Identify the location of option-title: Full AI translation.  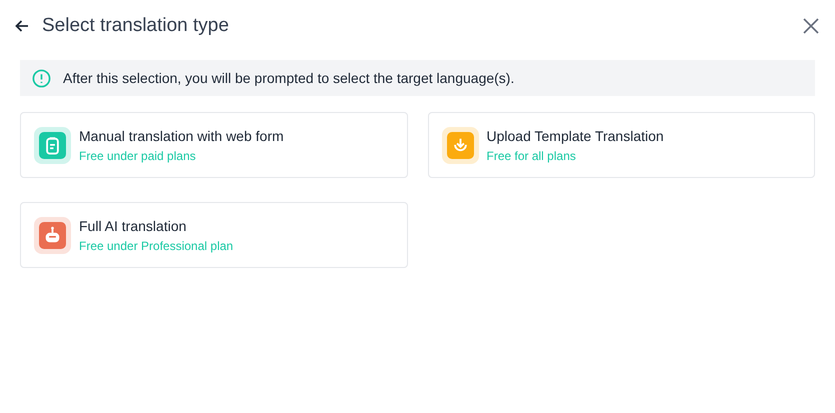
(133, 226).